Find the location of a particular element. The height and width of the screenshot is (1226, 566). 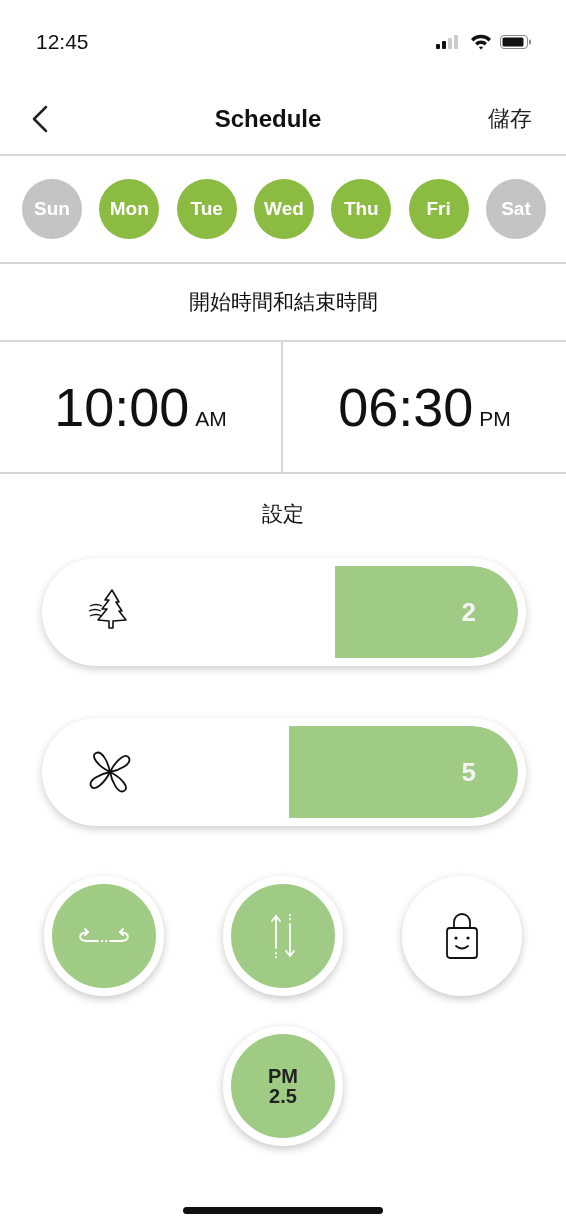

screen-title: Schedule is located at coordinates (268, 119).